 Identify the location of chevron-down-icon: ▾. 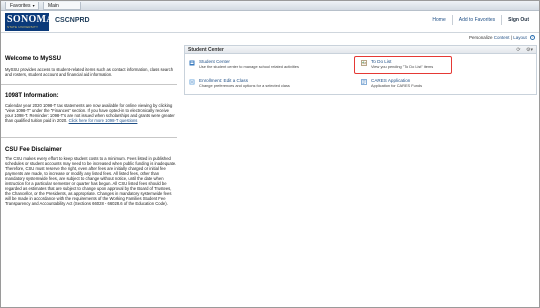
(33, 5).